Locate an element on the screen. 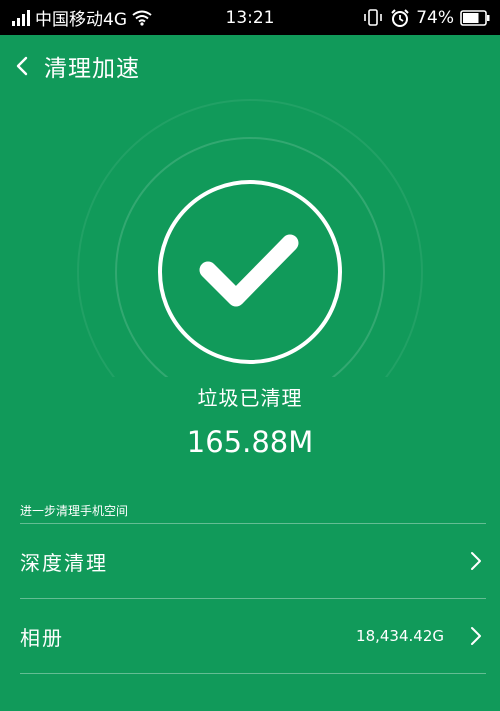 This screenshot has width=500, height=711. vibrate-icon is located at coordinates (373, 17).